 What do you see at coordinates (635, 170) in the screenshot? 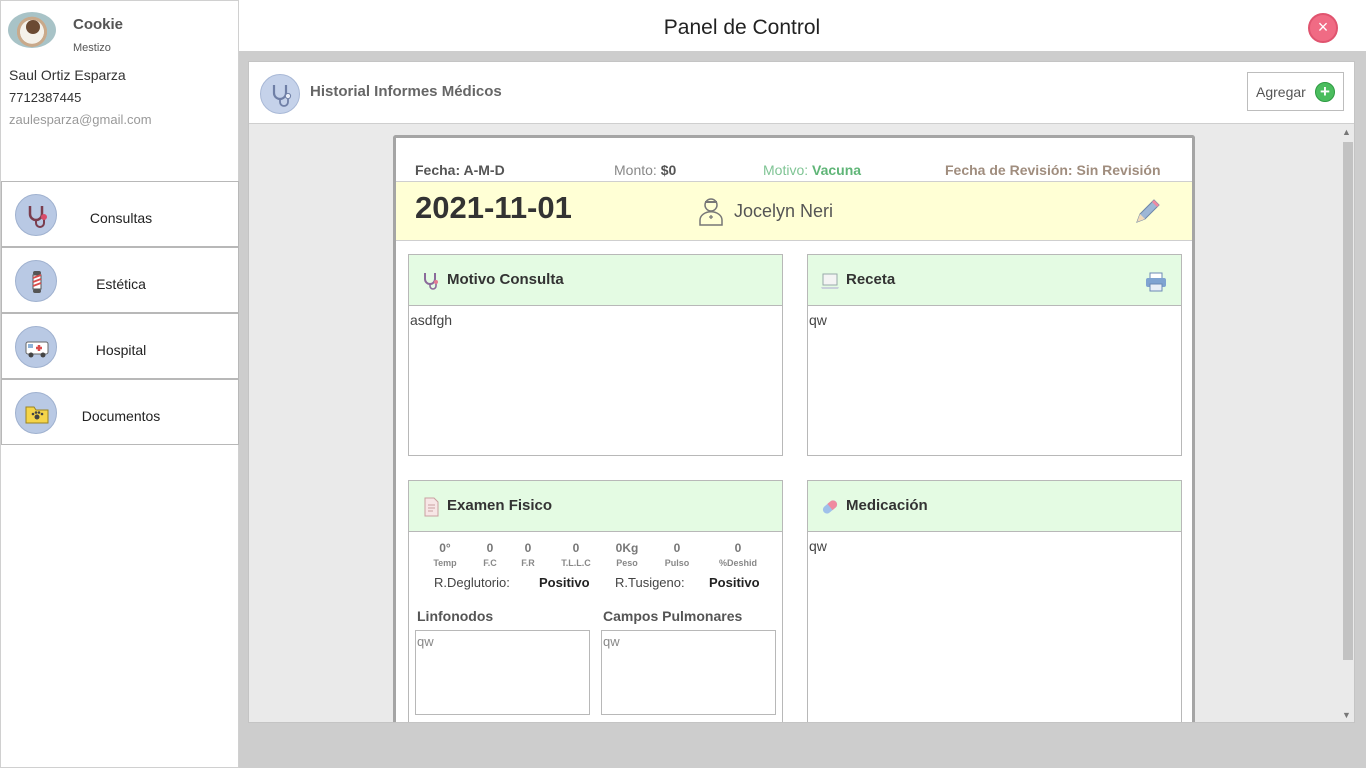
I see `monto-label: Monto:` at bounding box center [635, 170].